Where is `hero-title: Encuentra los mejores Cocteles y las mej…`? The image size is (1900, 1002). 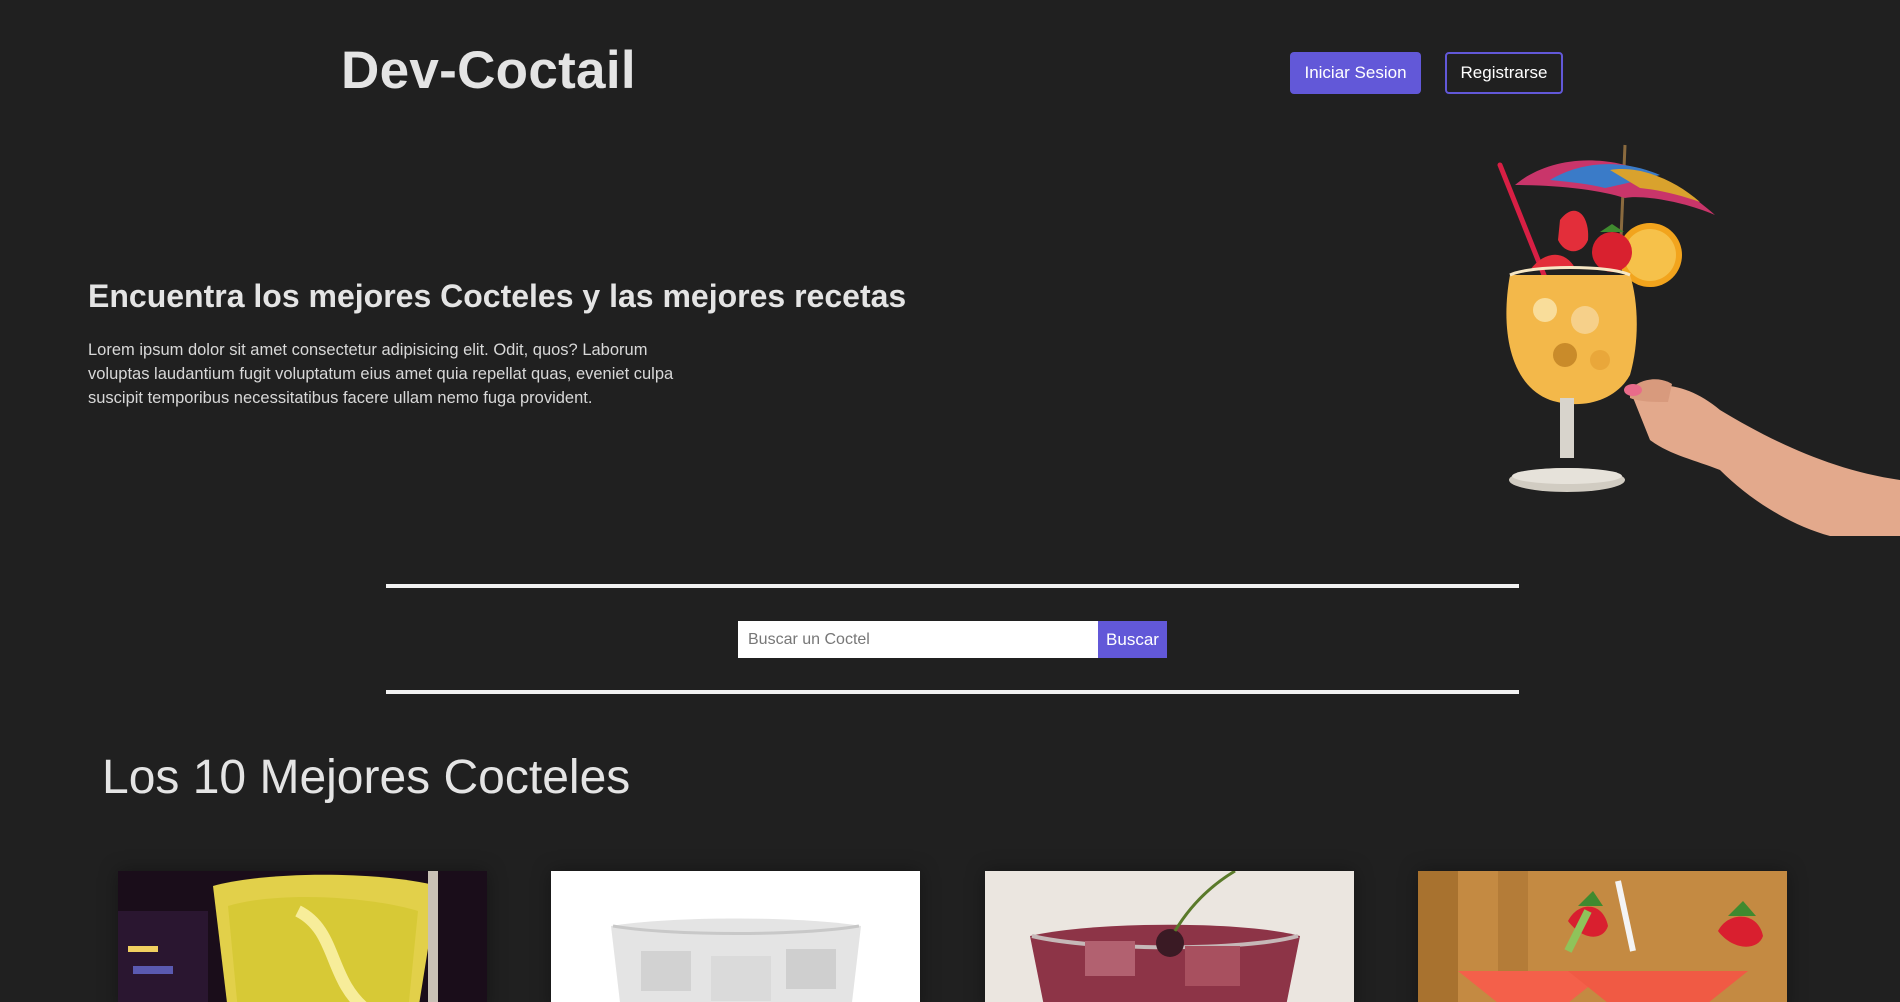 hero-title: Encuentra los mejores Cocteles y las mej… is located at coordinates (497, 296).